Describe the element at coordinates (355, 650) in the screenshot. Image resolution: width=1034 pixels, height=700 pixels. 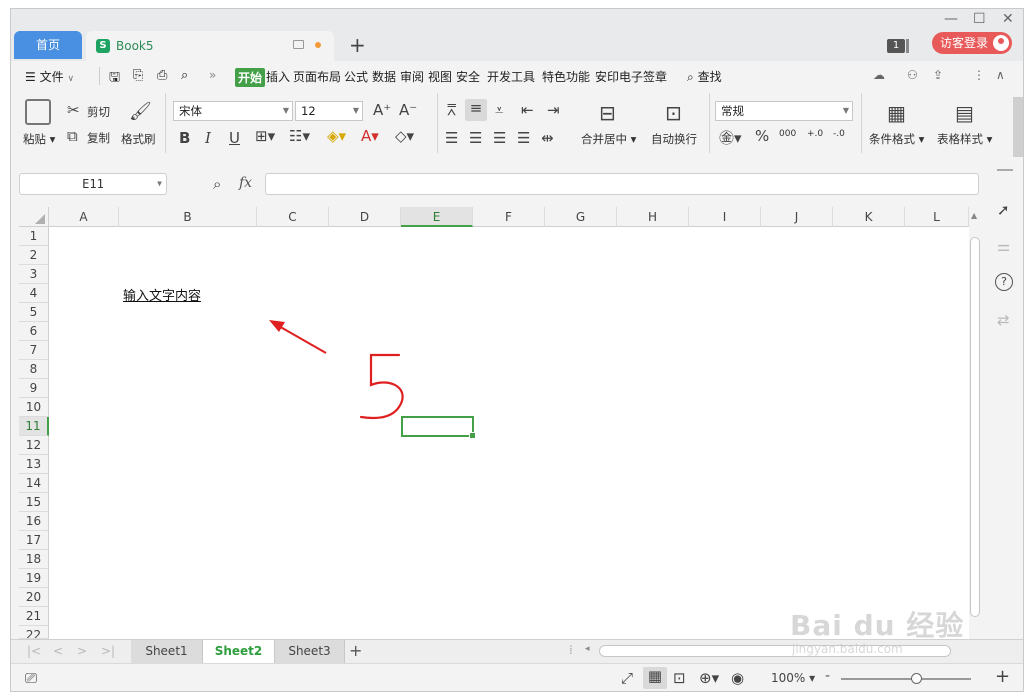
I see `add-sheet-button: +` at that location.